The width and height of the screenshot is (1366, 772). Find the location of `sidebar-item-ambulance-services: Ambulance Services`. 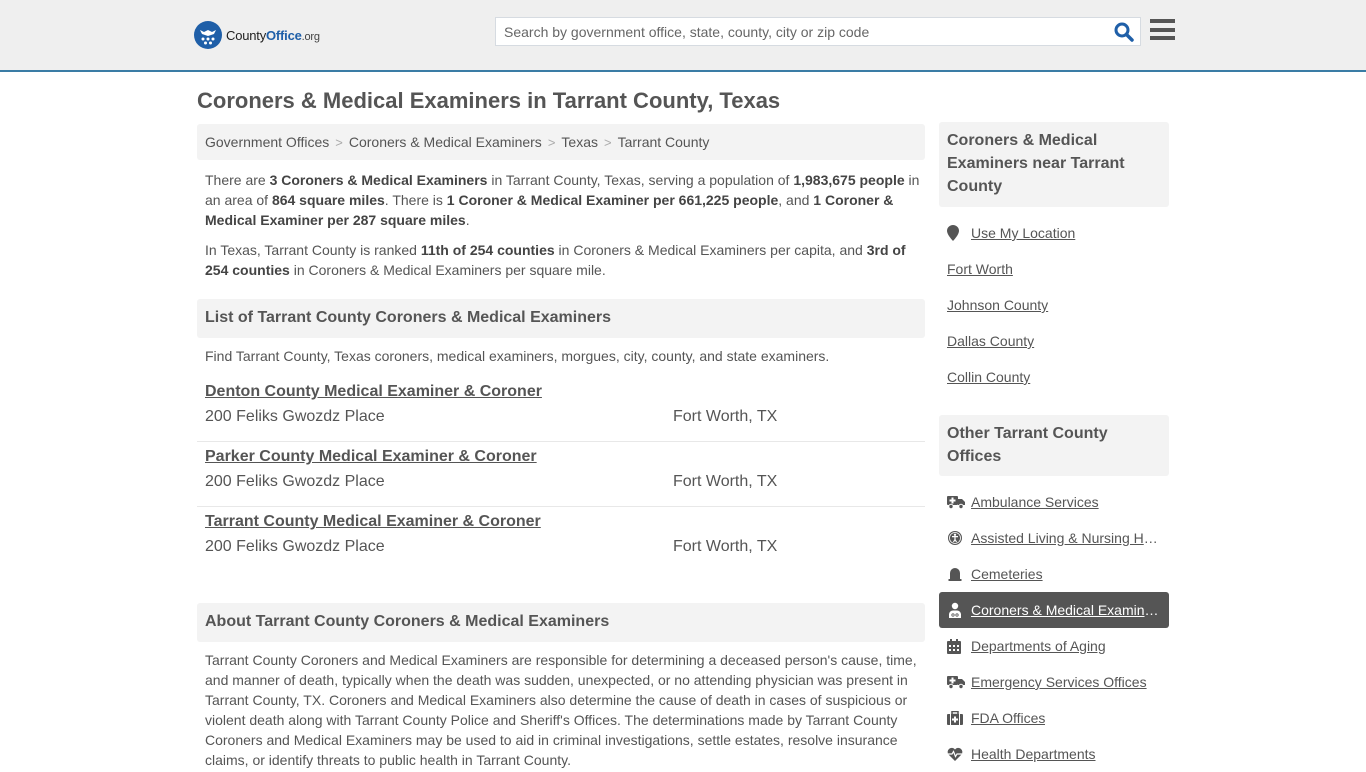

sidebar-item-ambulance-services: Ambulance Services is located at coordinates (1054, 502).